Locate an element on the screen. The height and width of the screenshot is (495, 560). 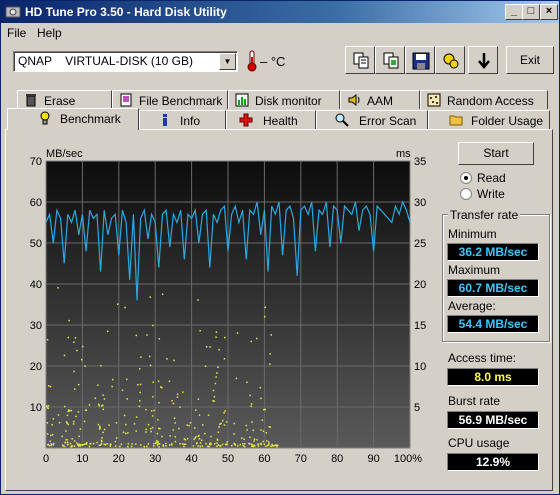
options-button is located at coordinates (450, 60).